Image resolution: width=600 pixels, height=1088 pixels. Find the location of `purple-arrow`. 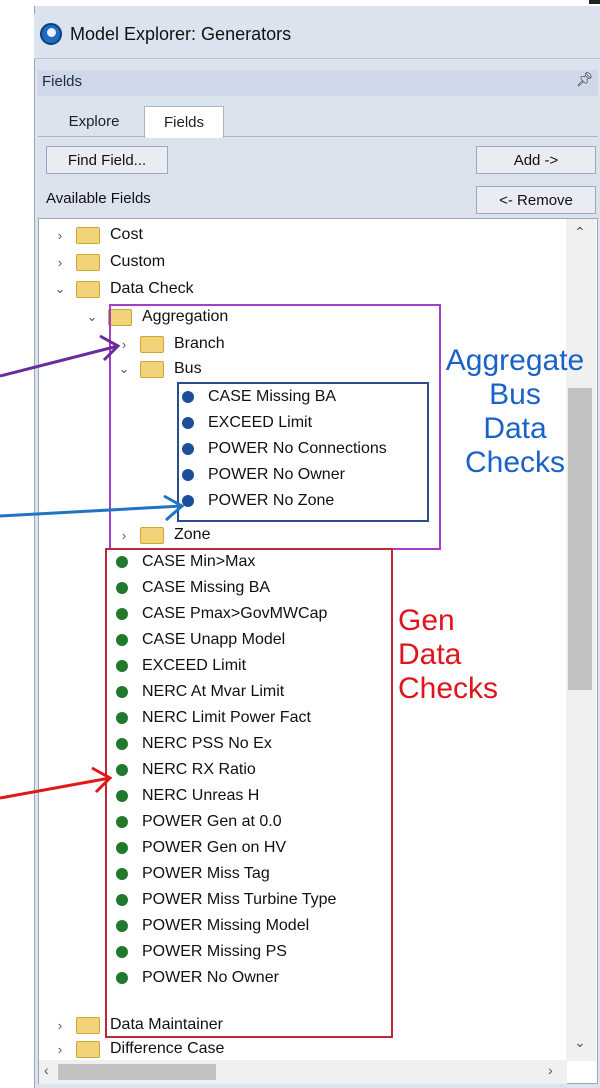

purple-arrow is located at coordinates (60, 356).